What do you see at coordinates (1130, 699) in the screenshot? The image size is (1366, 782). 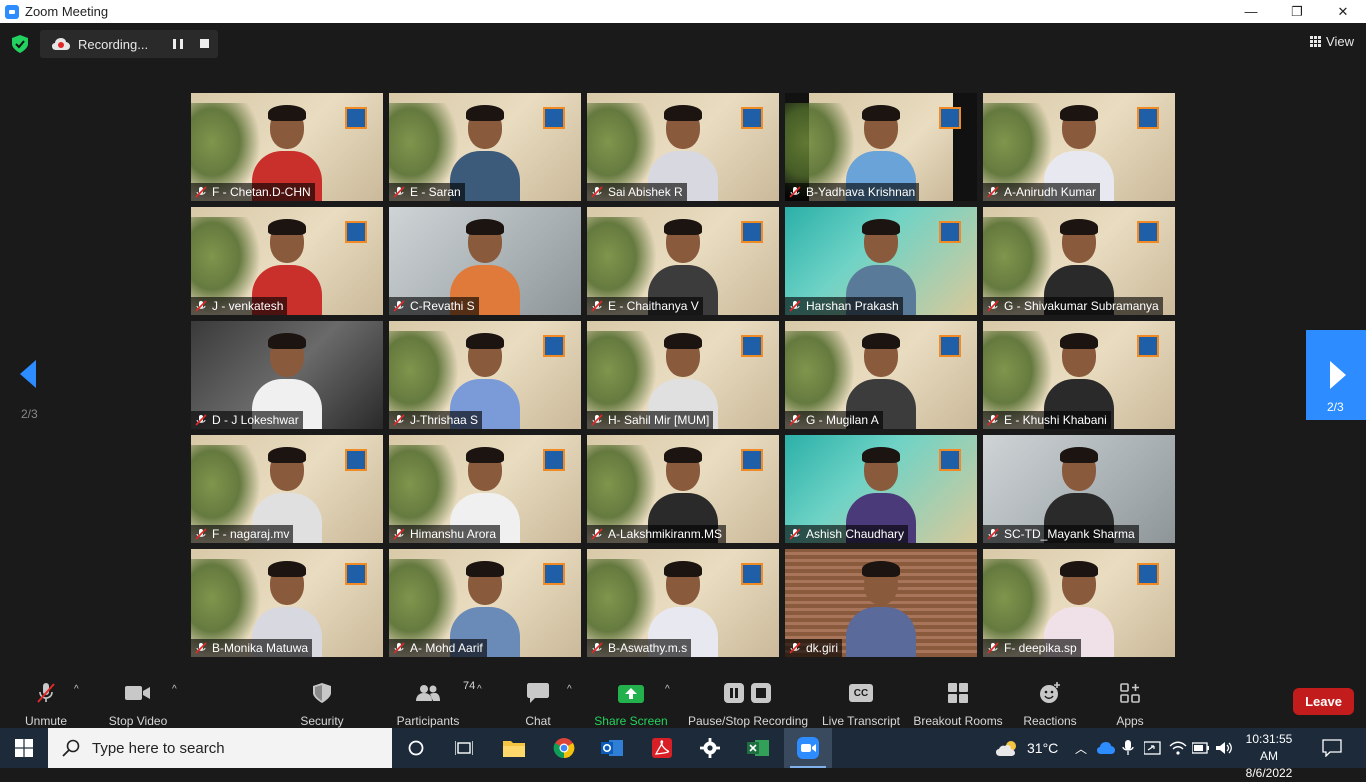 I see `apps-button: Apps` at bounding box center [1130, 699].